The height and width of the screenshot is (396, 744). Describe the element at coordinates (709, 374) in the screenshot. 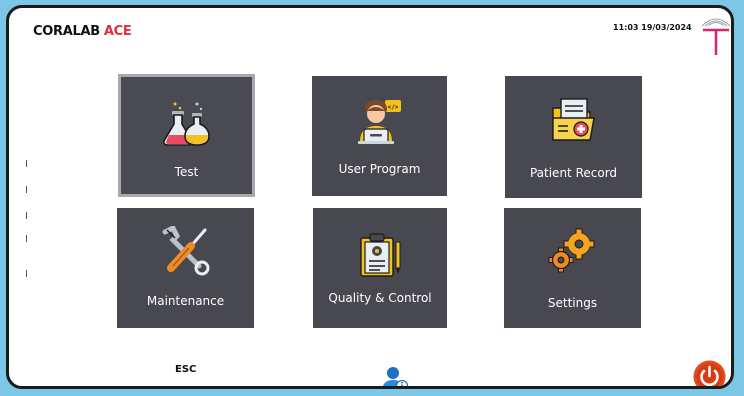

I see `power-icon` at that location.